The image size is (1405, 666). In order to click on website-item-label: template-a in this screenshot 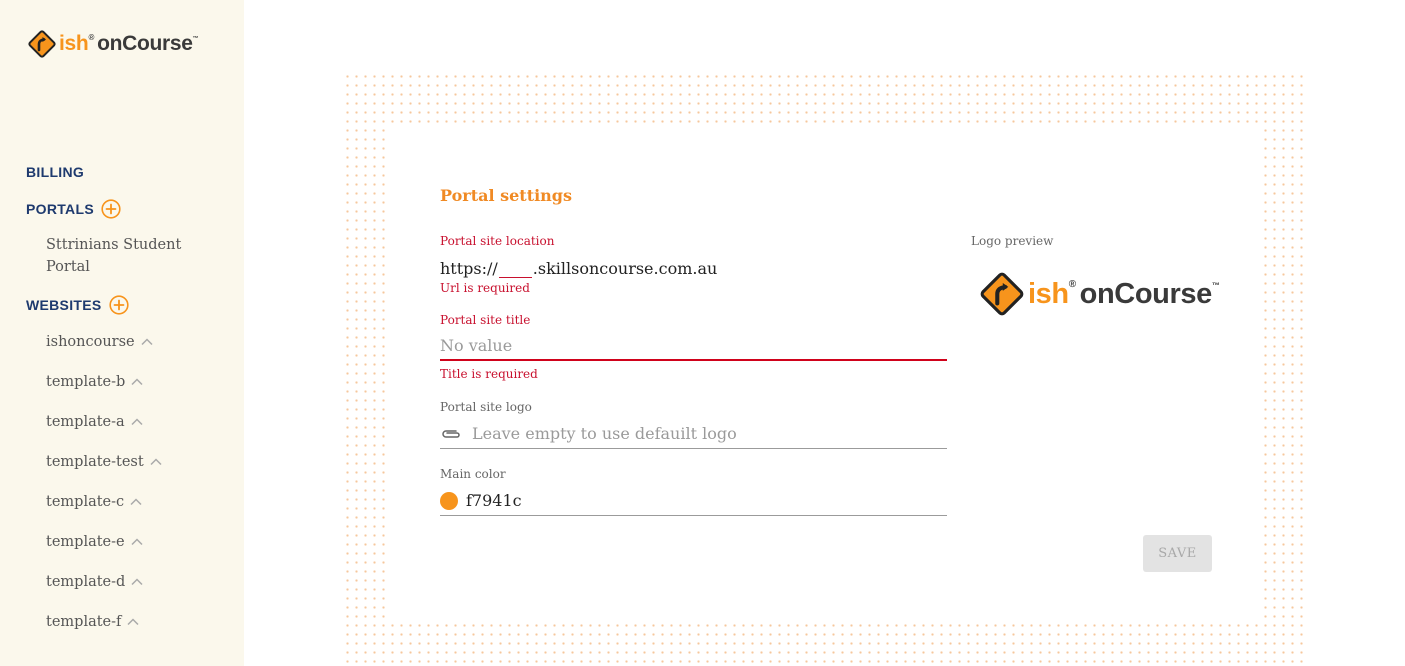, I will do `click(85, 422)`.